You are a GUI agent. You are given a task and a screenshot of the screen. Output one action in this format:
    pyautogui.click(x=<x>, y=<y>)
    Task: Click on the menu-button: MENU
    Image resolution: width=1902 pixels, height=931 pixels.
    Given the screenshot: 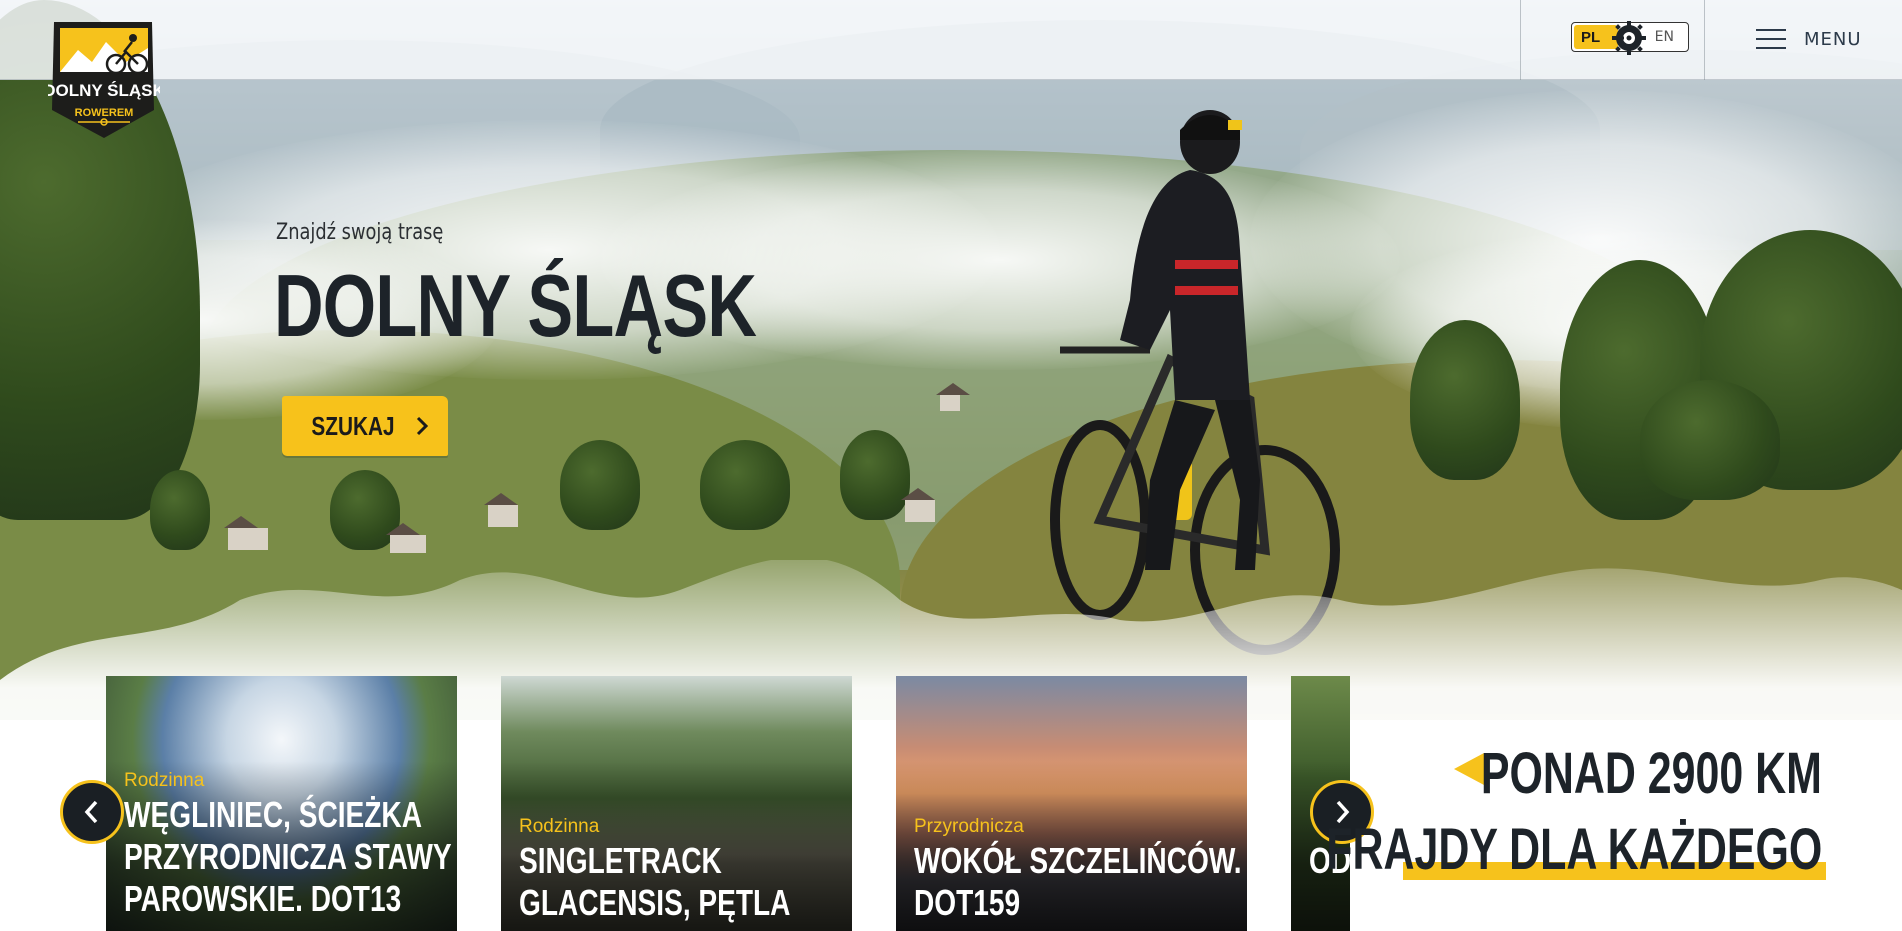 What is the action you would take?
    pyautogui.click(x=1809, y=39)
    